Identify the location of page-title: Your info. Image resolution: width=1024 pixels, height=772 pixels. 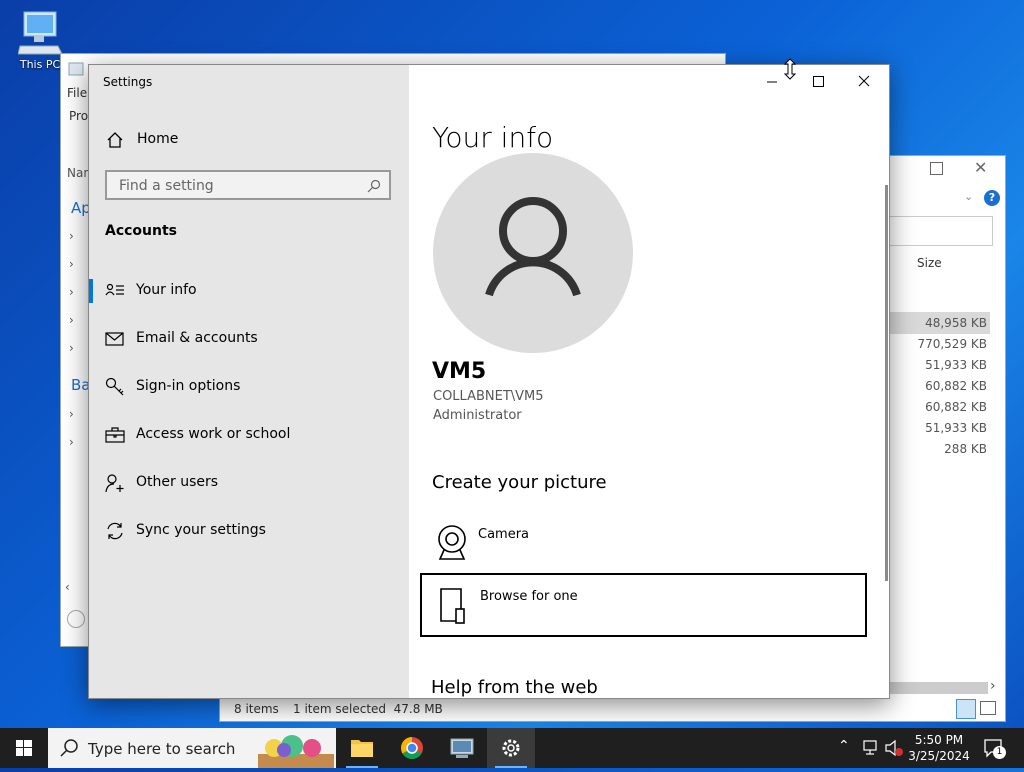
(493, 137).